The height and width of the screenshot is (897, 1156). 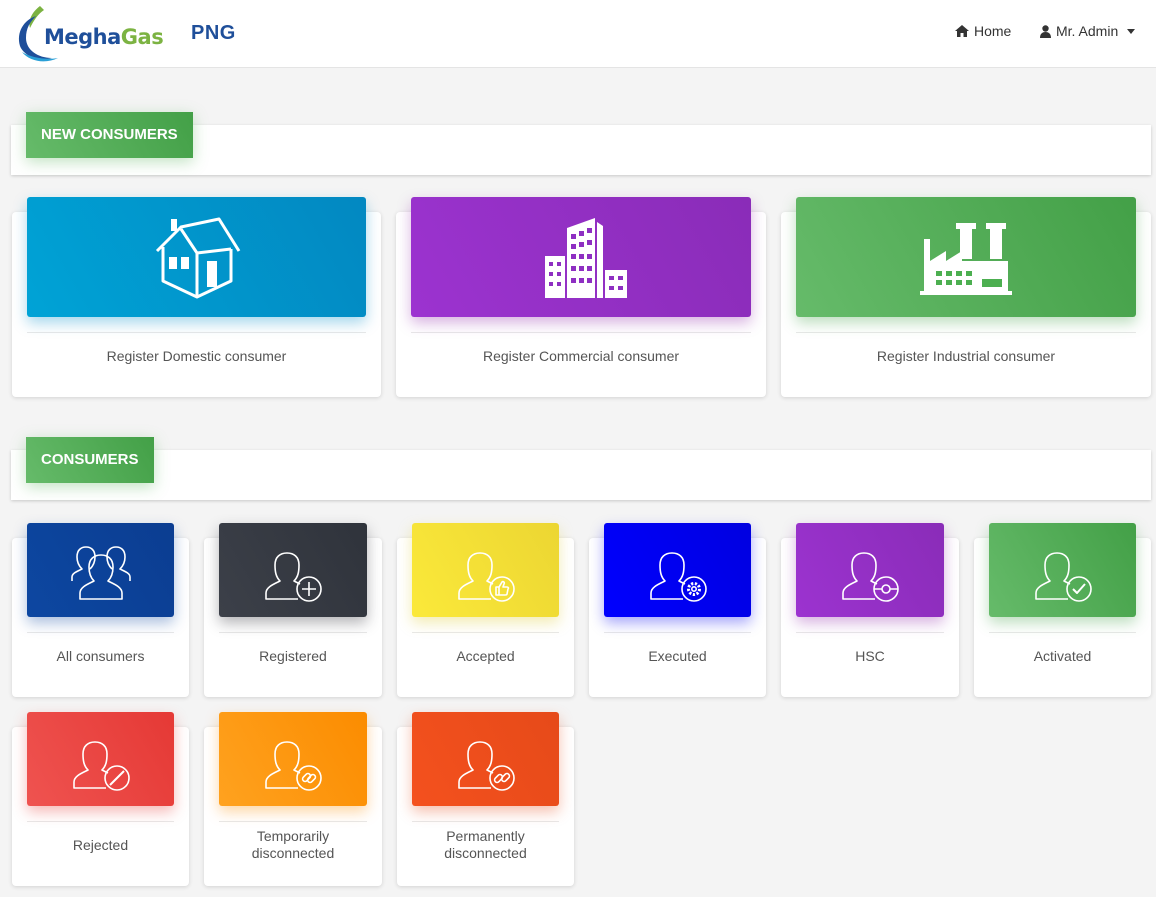 What do you see at coordinates (870, 577) in the screenshot?
I see `user-meter-icon` at bounding box center [870, 577].